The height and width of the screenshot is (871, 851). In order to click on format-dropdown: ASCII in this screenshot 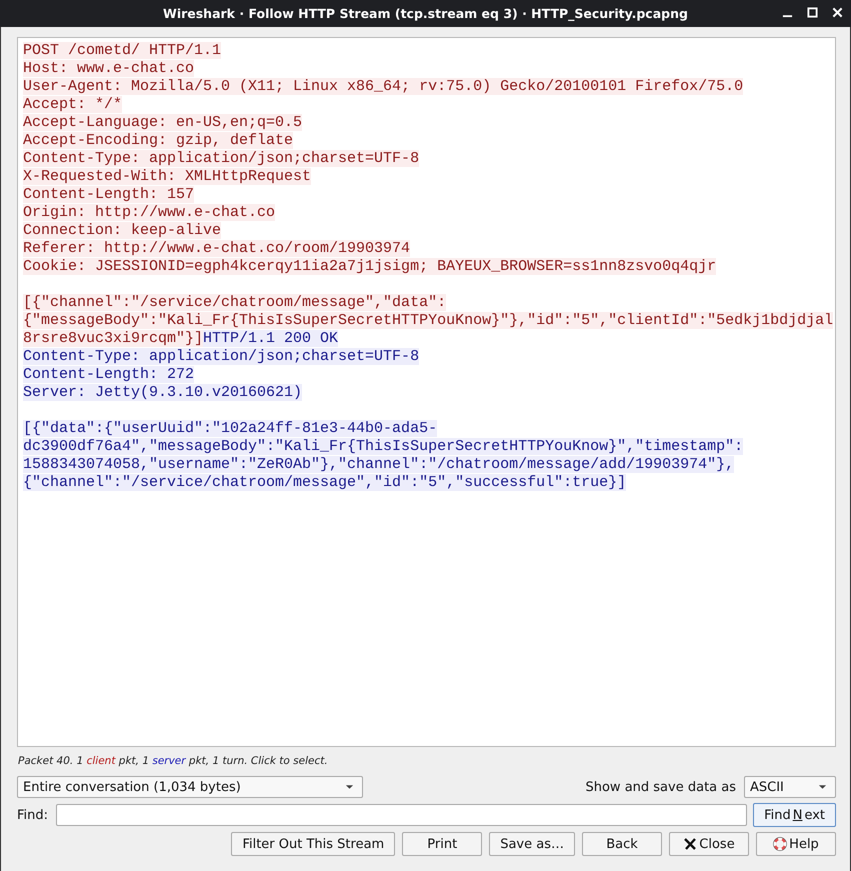, I will do `click(790, 787)`.